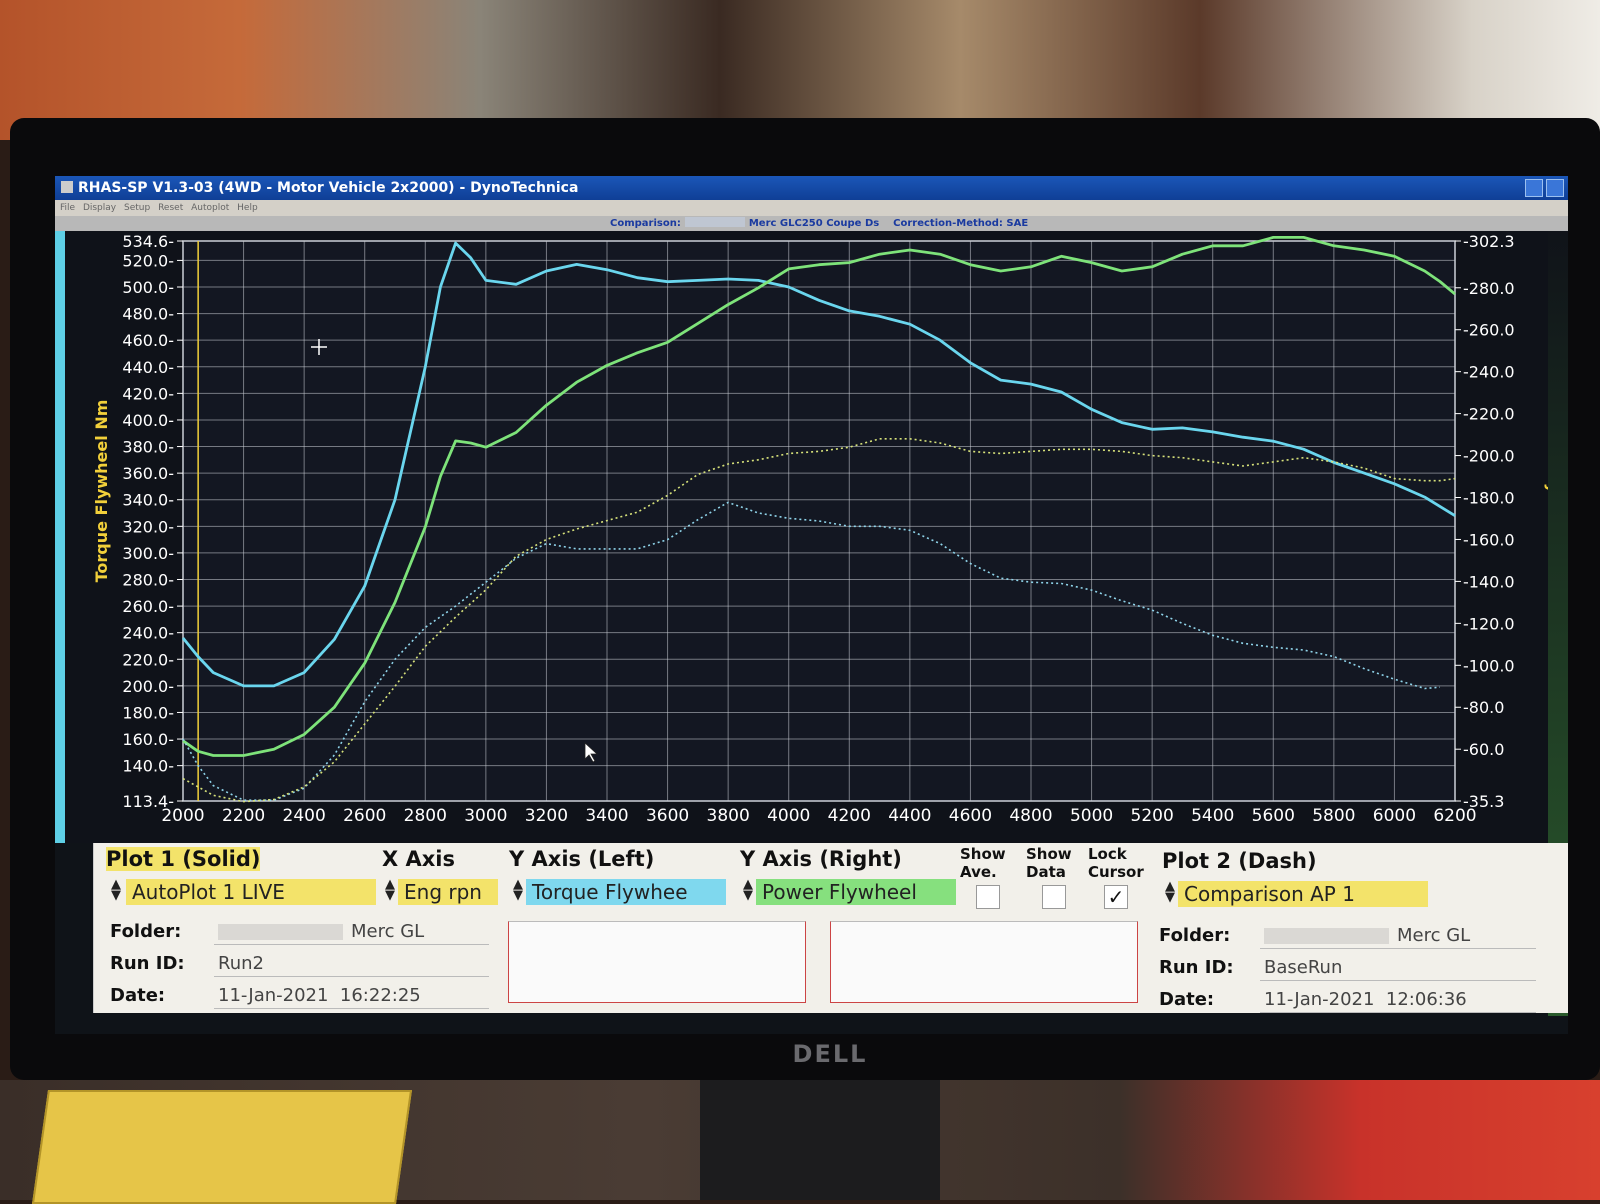 Image resolution: width=1600 pixels, height=1204 pixels. Describe the element at coordinates (1303, 894) in the screenshot. I see `plot2-source-field: Comparison AP 1` at that location.